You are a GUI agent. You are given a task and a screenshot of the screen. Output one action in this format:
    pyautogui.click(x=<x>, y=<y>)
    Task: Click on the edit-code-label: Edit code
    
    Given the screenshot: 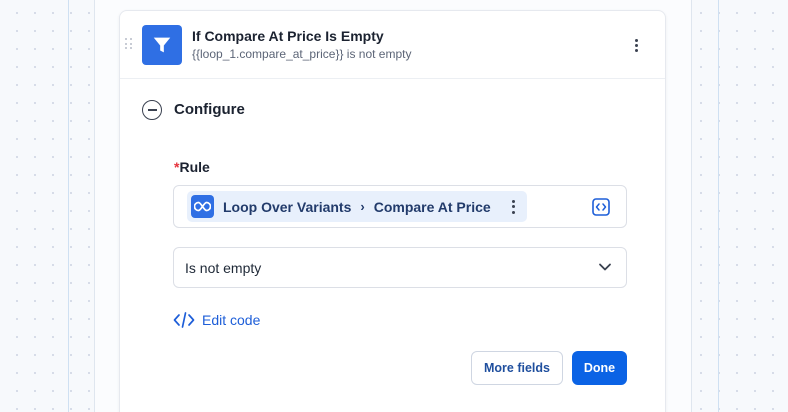 What is the action you would take?
    pyautogui.click(x=231, y=320)
    